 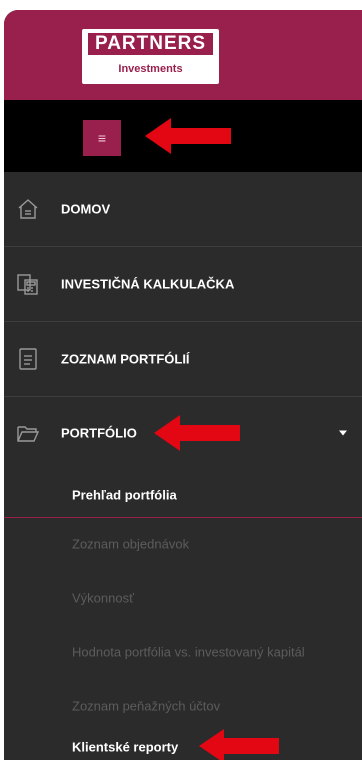 What do you see at coordinates (125, 746) in the screenshot?
I see `submenu-item-label: Klientské reporty` at bounding box center [125, 746].